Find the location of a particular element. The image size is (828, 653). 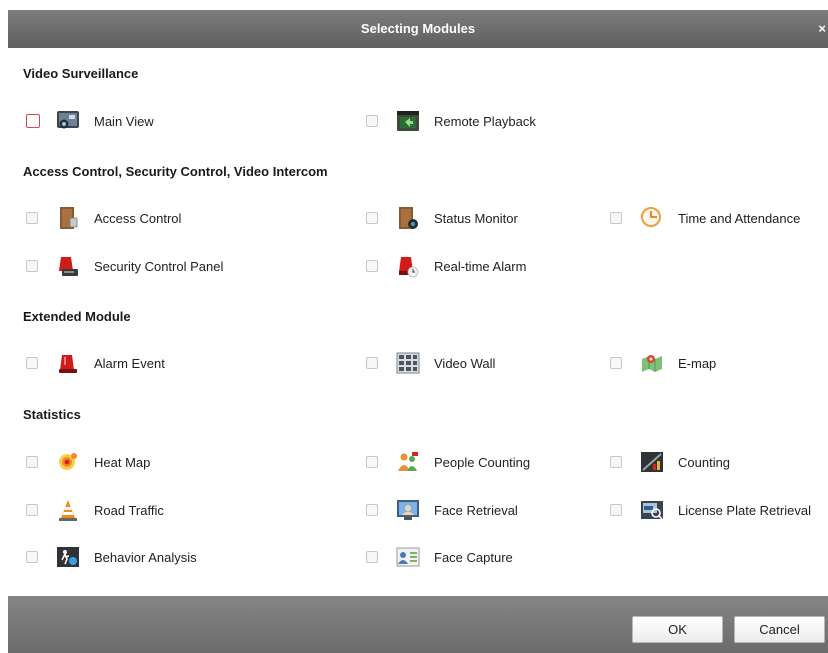

video-wall-checkbox is located at coordinates (372, 363).